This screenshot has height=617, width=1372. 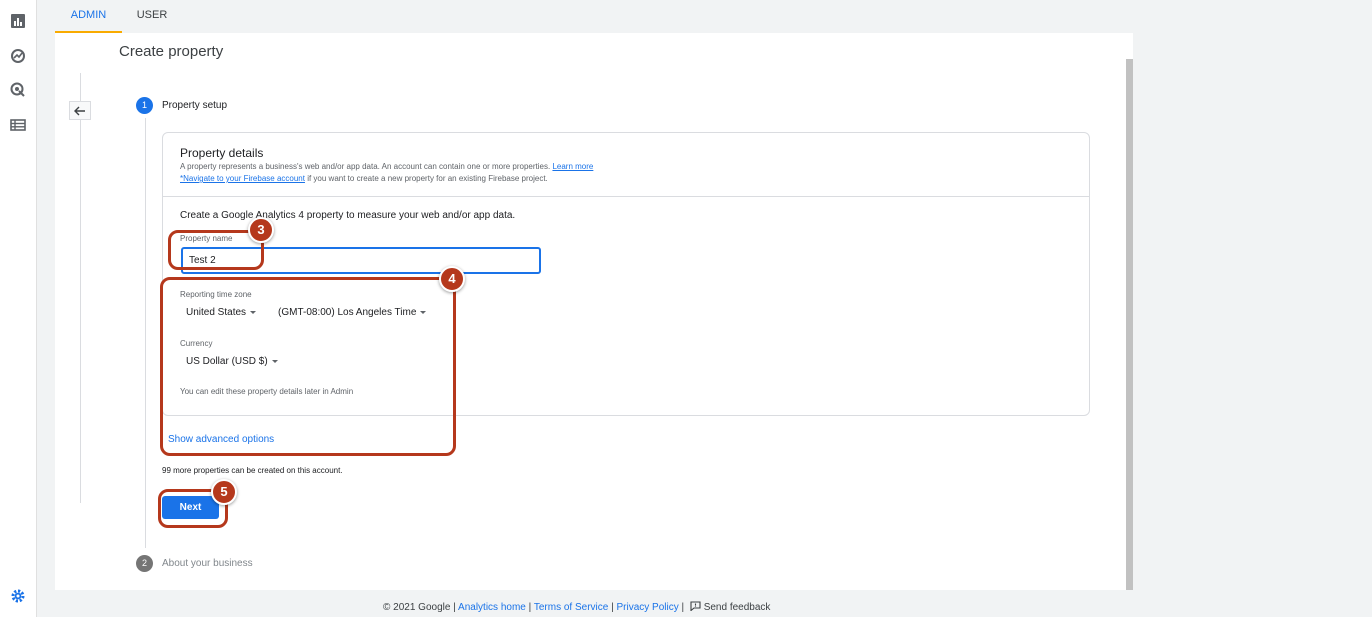 I want to click on terms-link: Terms of Service, so click(x=571, y=607).